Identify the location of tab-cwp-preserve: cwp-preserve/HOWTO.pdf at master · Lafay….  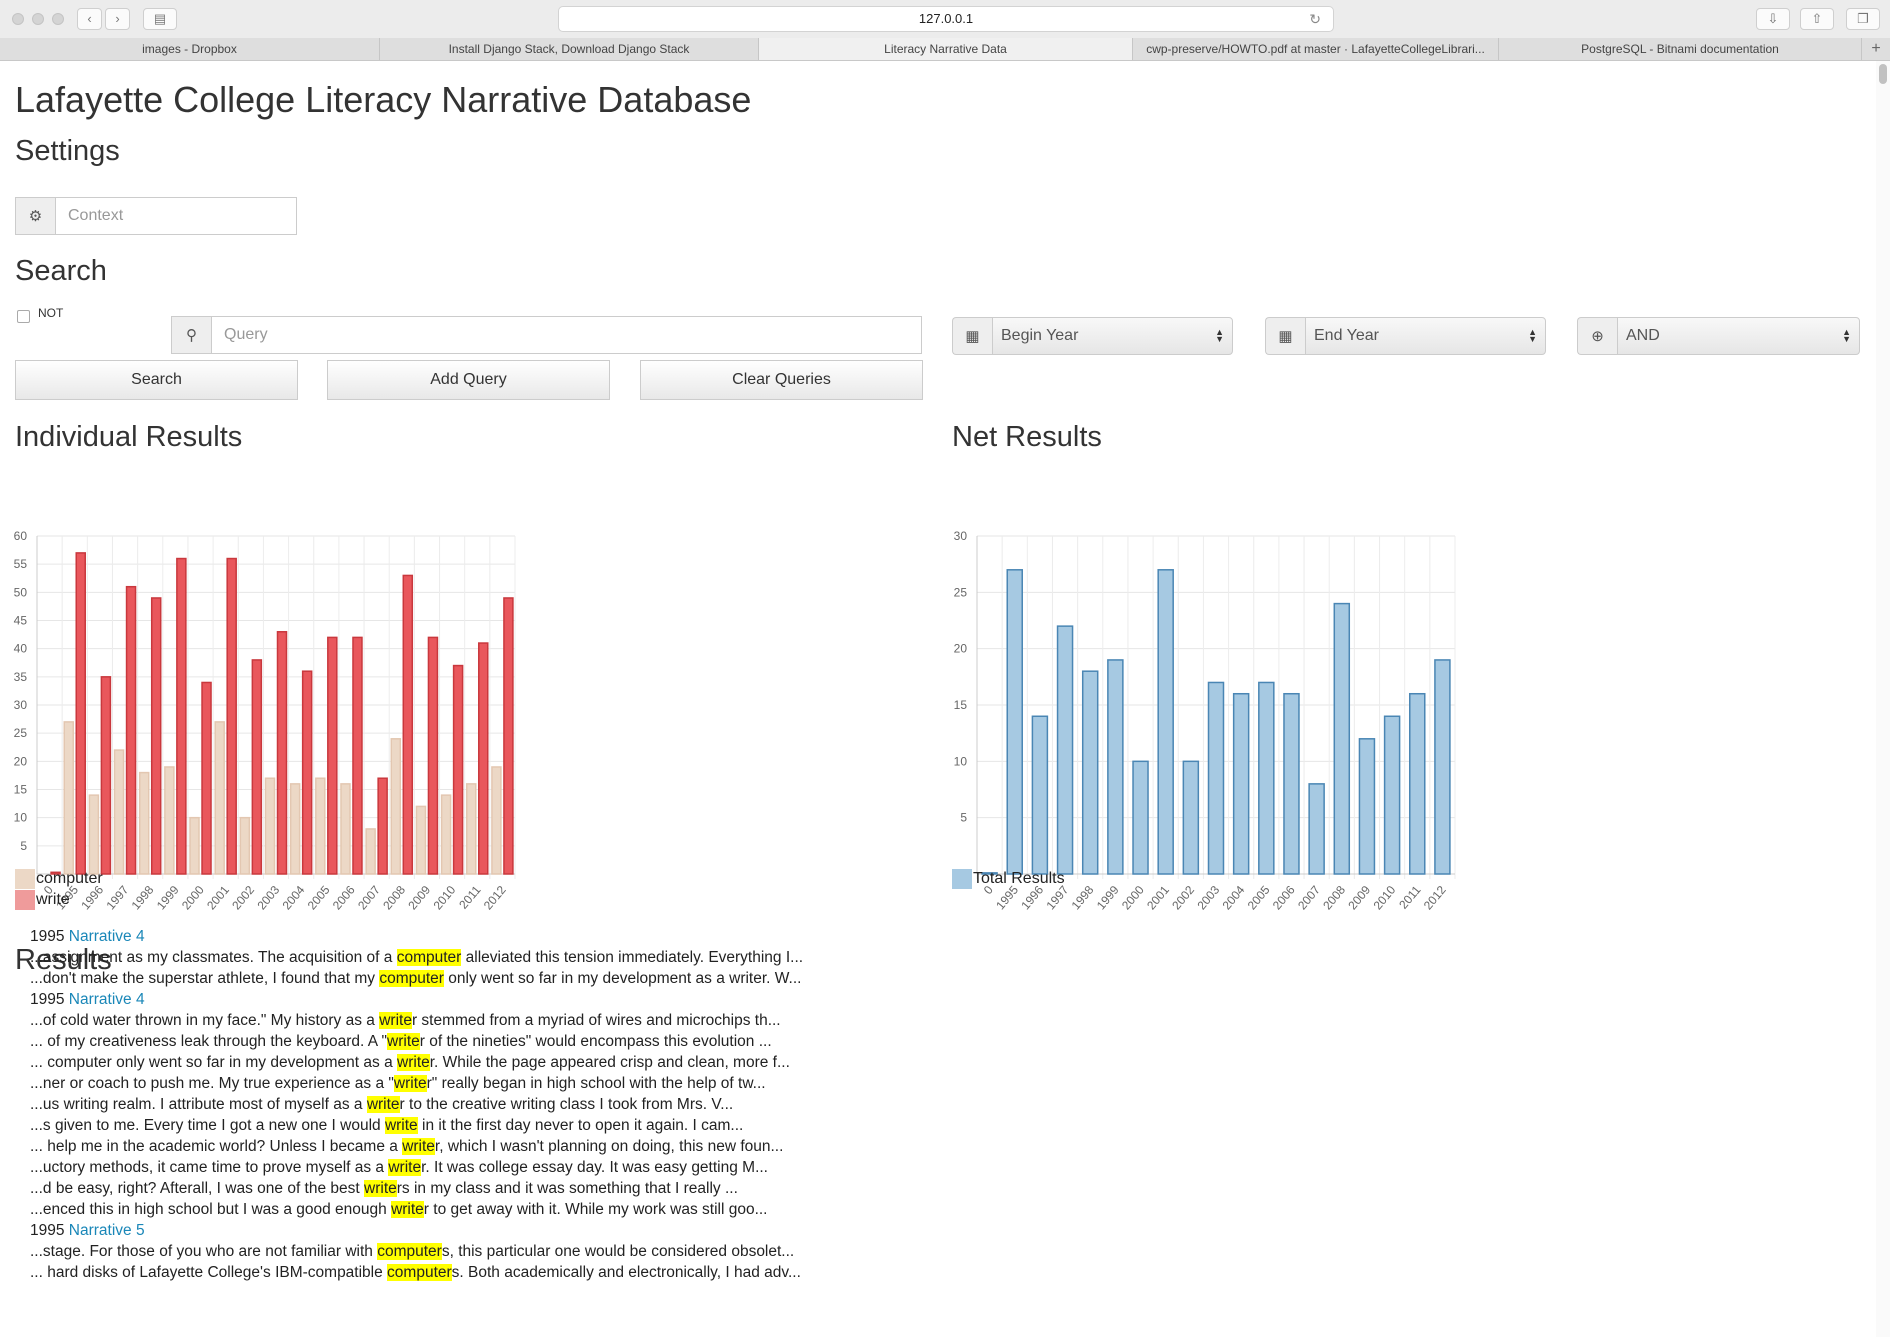
(1316, 49).